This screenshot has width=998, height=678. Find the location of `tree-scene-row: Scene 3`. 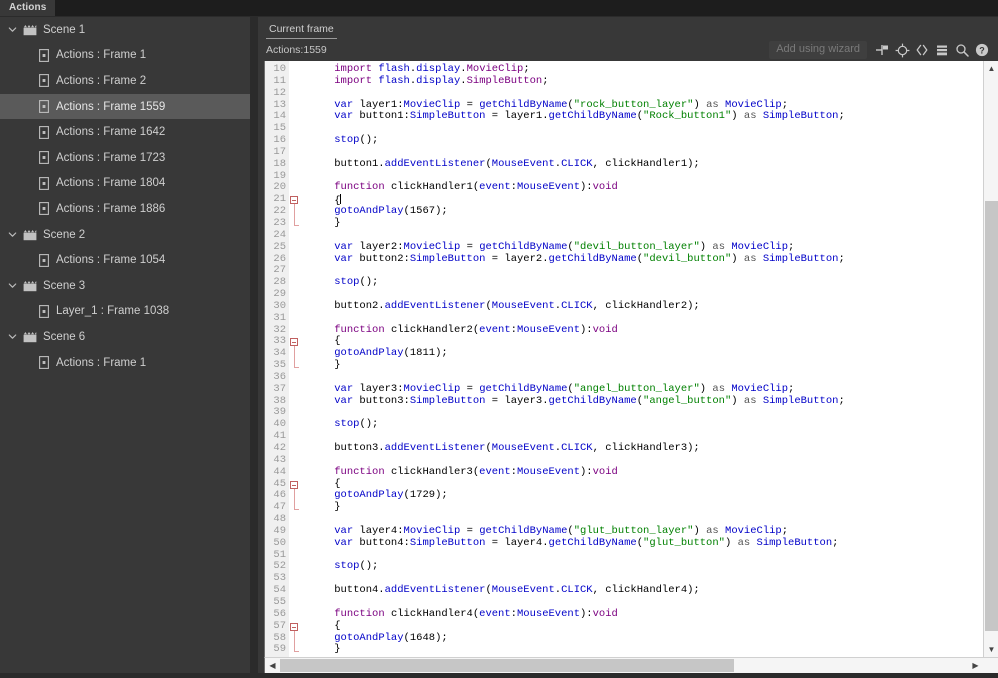

tree-scene-row: Scene 3 is located at coordinates (125, 286).